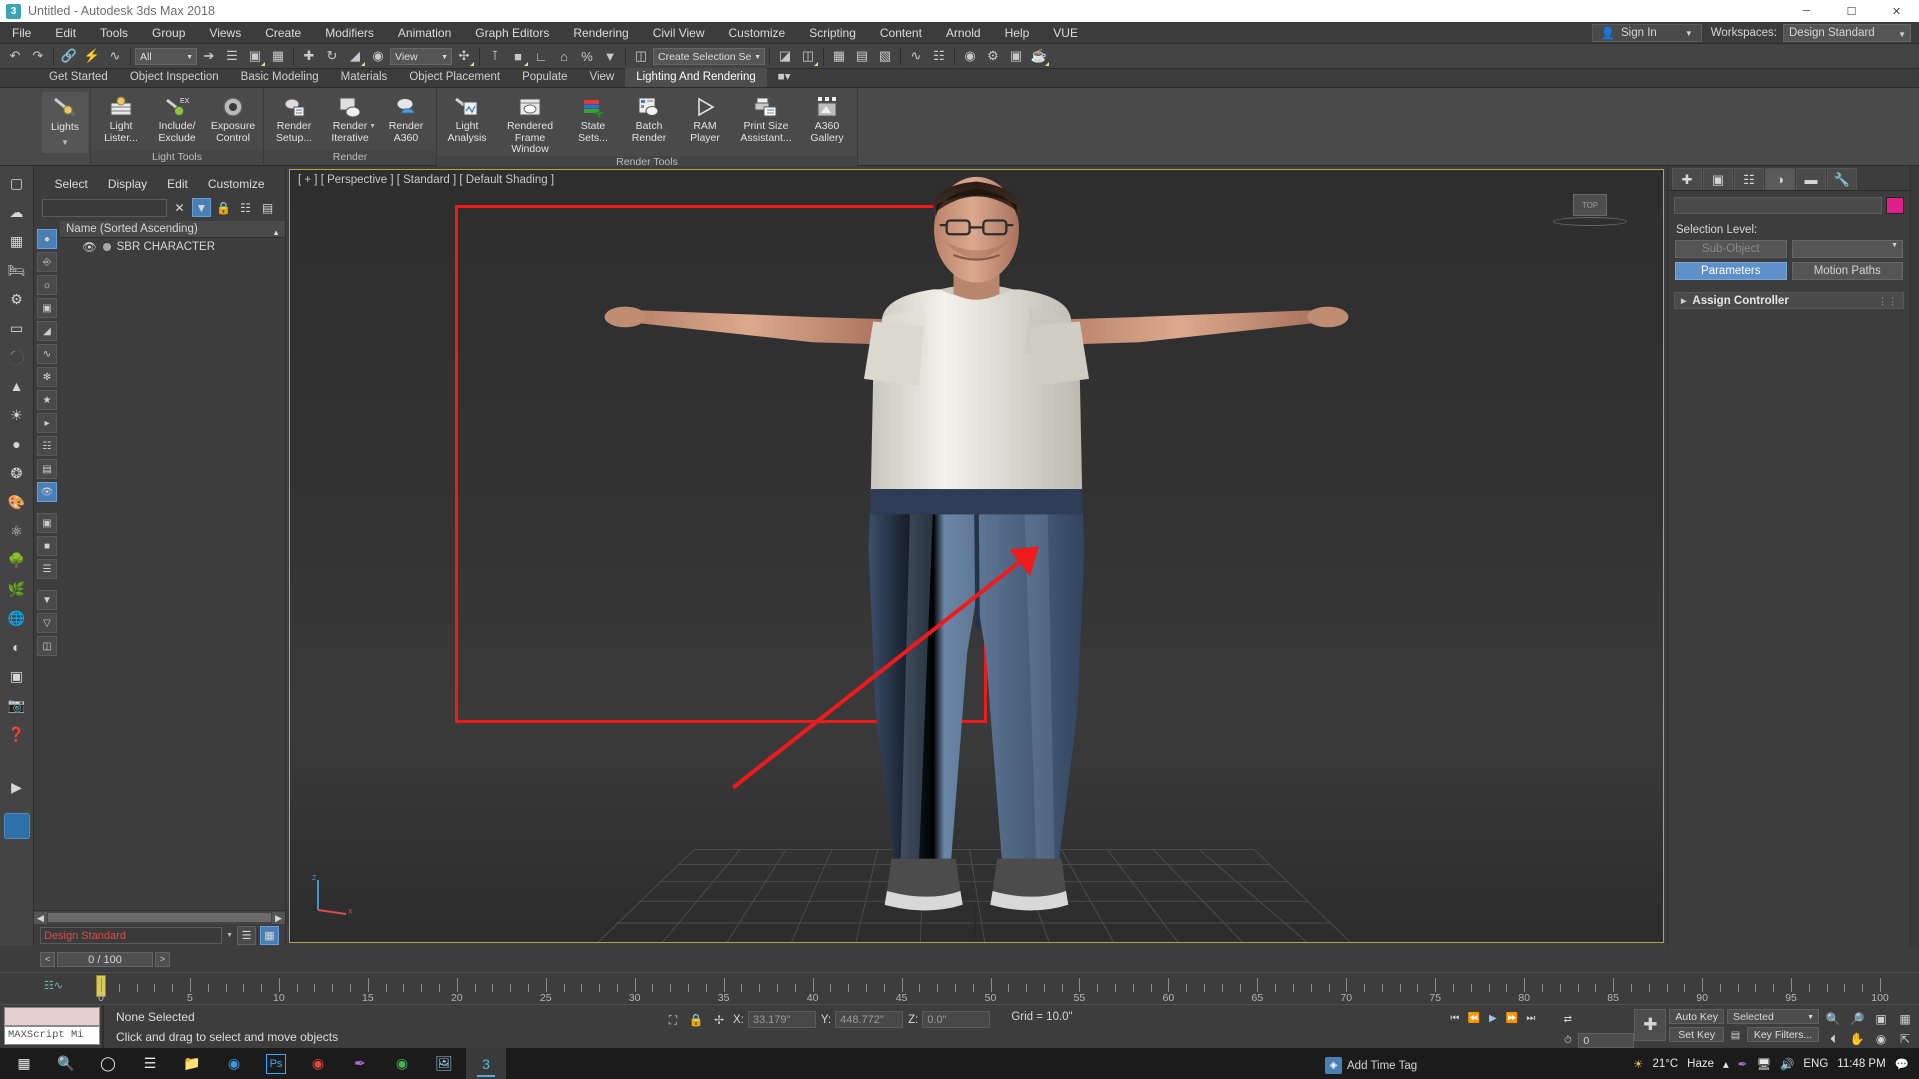  Describe the element at coordinates (869, 1019) in the screenshot. I see `y-value: 448.772"` at that location.